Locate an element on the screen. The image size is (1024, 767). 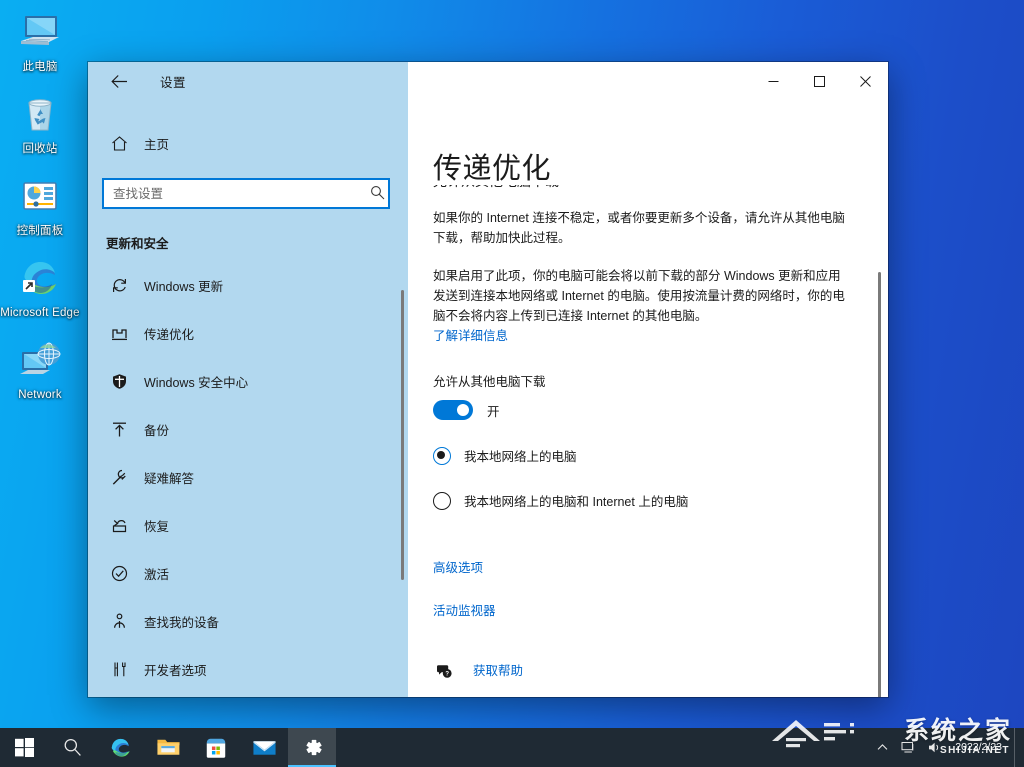
sidebar-item-windows-security: Windows 安全中心 is located at coordinates (248, 381).